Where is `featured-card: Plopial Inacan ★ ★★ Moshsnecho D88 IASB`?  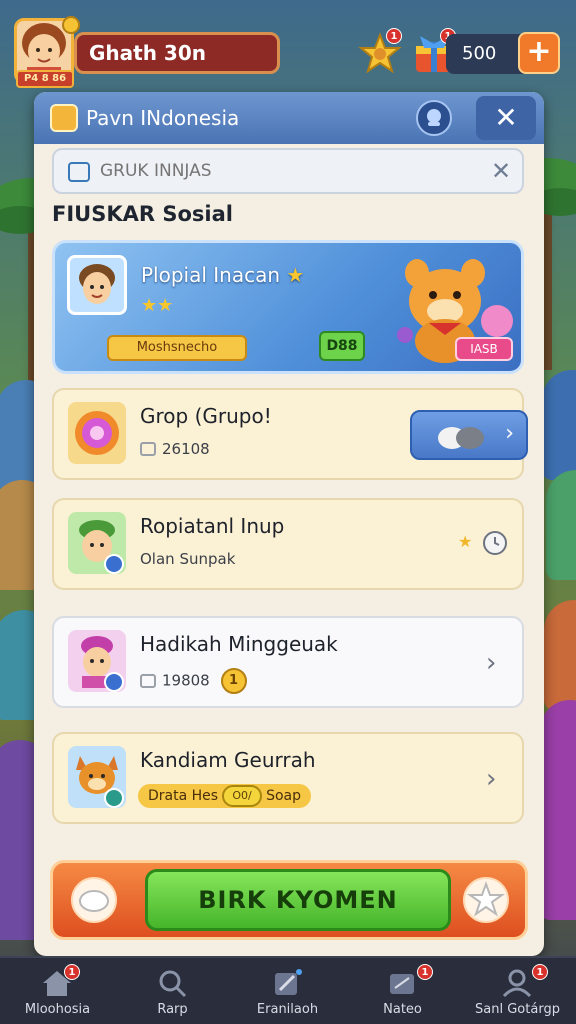 featured-card: Plopial Inacan ★ ★★ Moshsnecho D88 IASB is located at coordinates (288, 307).